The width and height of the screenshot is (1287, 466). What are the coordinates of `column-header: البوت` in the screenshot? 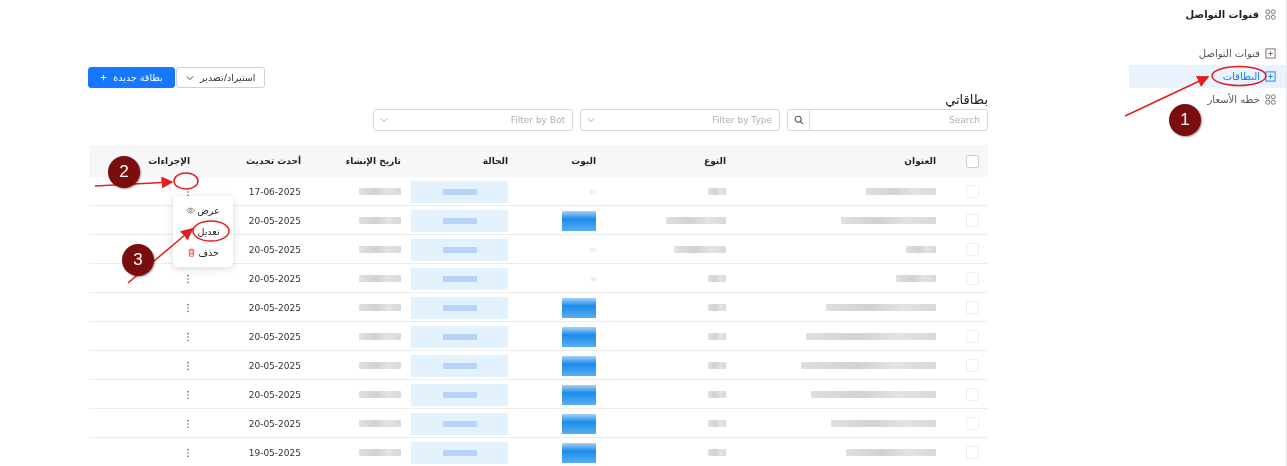 It's located at (583, 161).